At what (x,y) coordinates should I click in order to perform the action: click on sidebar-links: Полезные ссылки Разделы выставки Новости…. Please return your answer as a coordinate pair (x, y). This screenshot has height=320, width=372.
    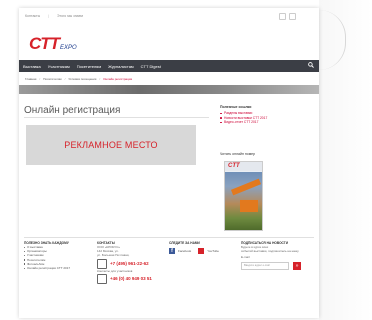
    Looking at the image, I should click on (265, 115).